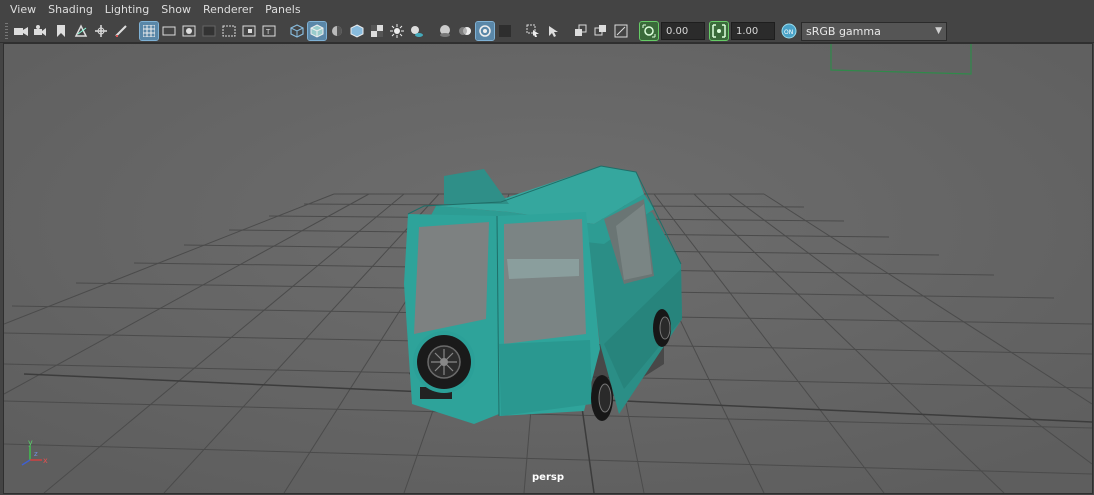  What do you see at coordinates (533, 31) in the screenshot?
I see `isolate-select-icon` at bounding box center [533, 31].